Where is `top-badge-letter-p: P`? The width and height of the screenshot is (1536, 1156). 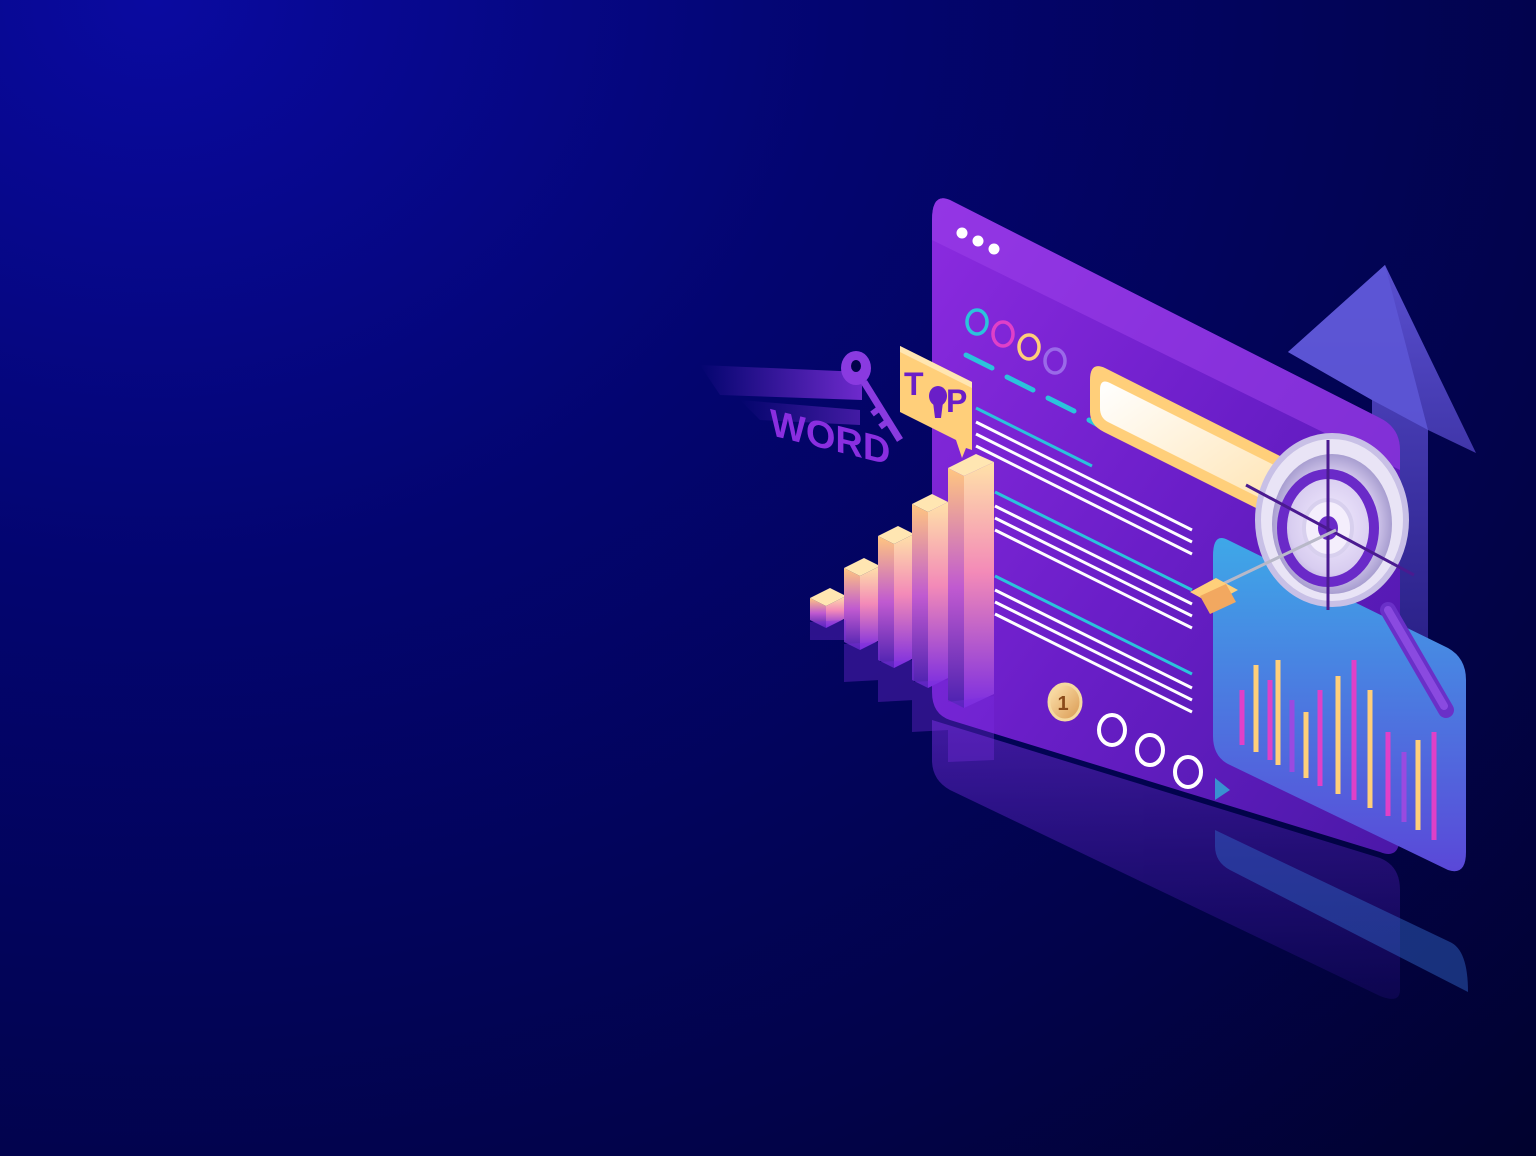 top-badge-letter-p: P is located at coordinates (956, 401).